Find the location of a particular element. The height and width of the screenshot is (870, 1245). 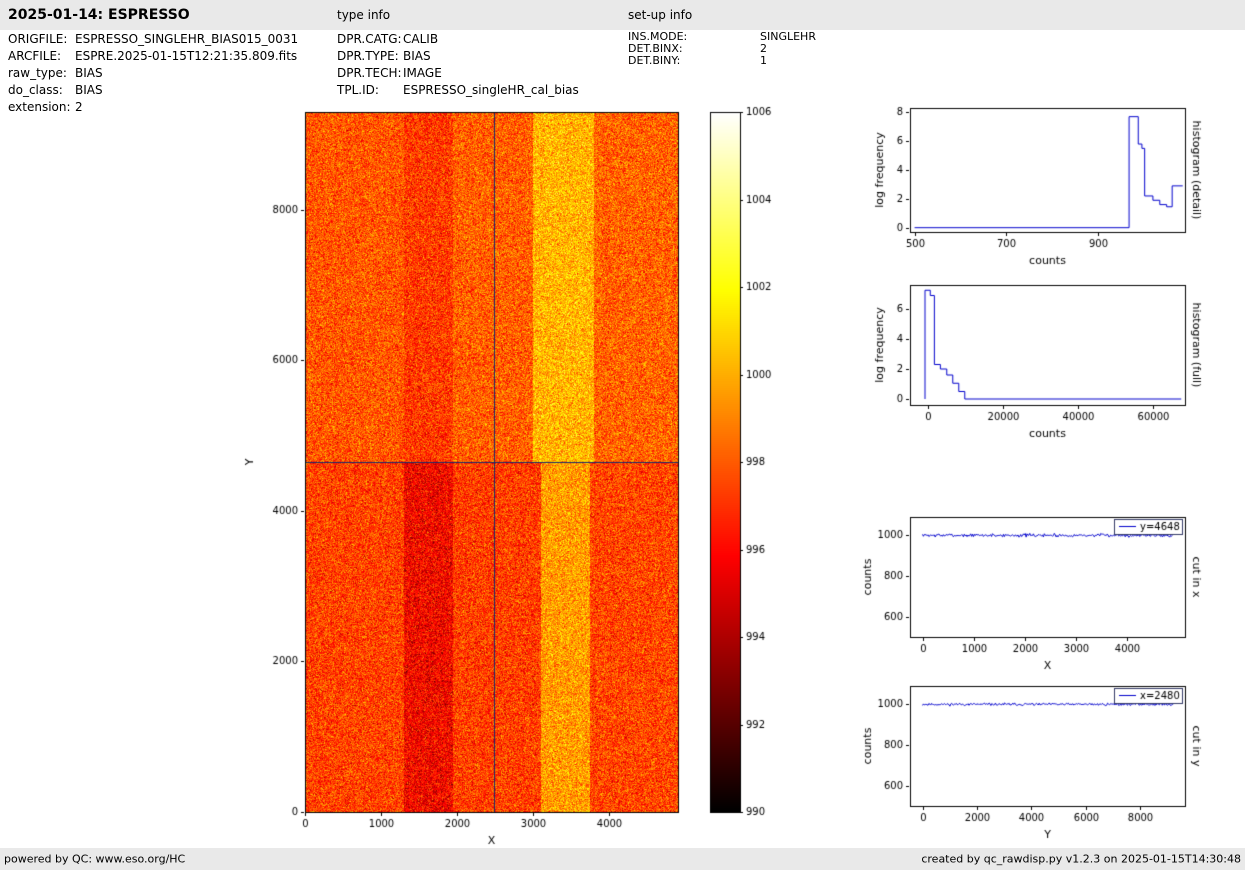

file-info-row: ORIGFILE: ESPRESSO_SINGLEHR_BIAS015_0031 is located at coordinates (153, 39).